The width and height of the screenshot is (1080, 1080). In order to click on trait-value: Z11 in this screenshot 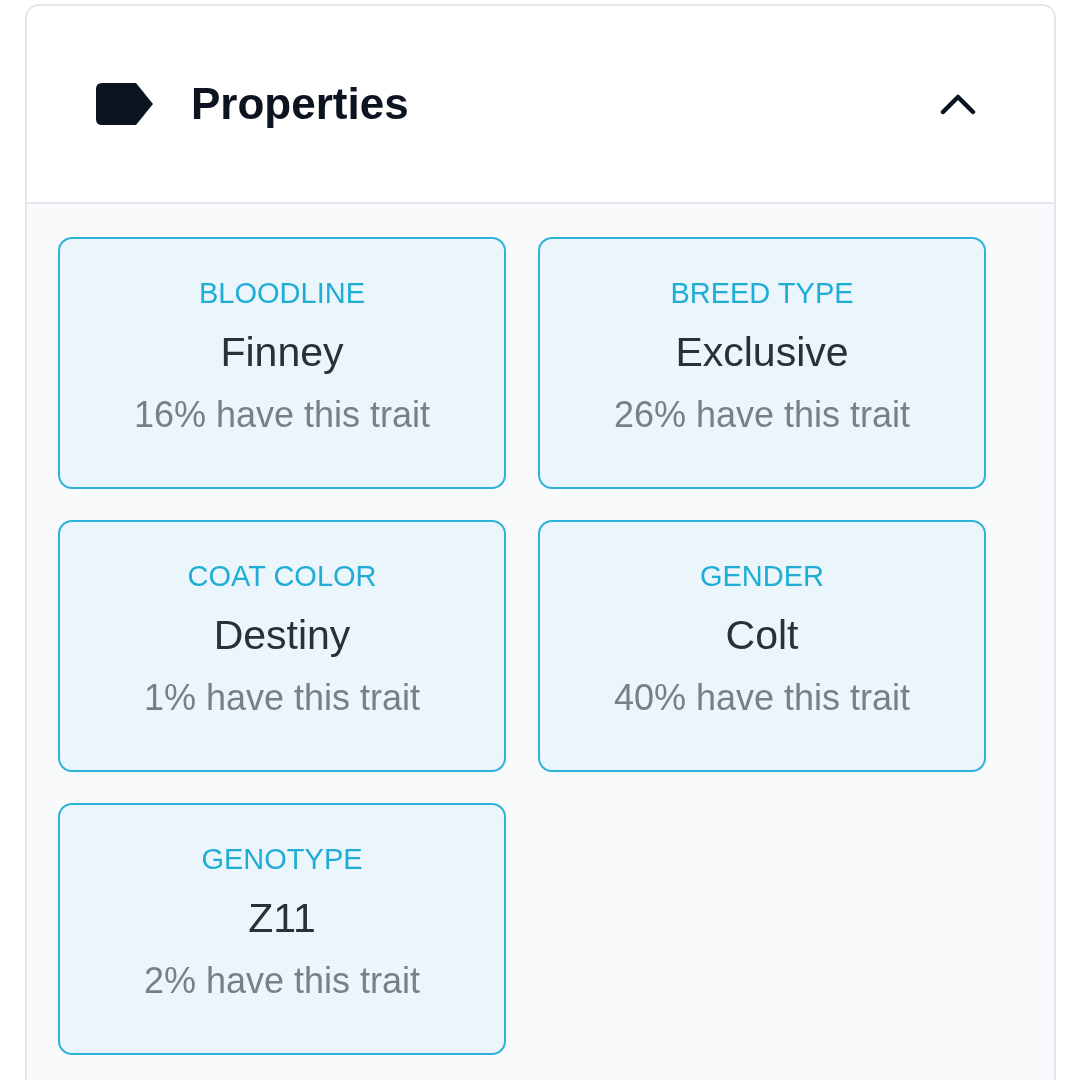, I will do `click(282, 918)`.